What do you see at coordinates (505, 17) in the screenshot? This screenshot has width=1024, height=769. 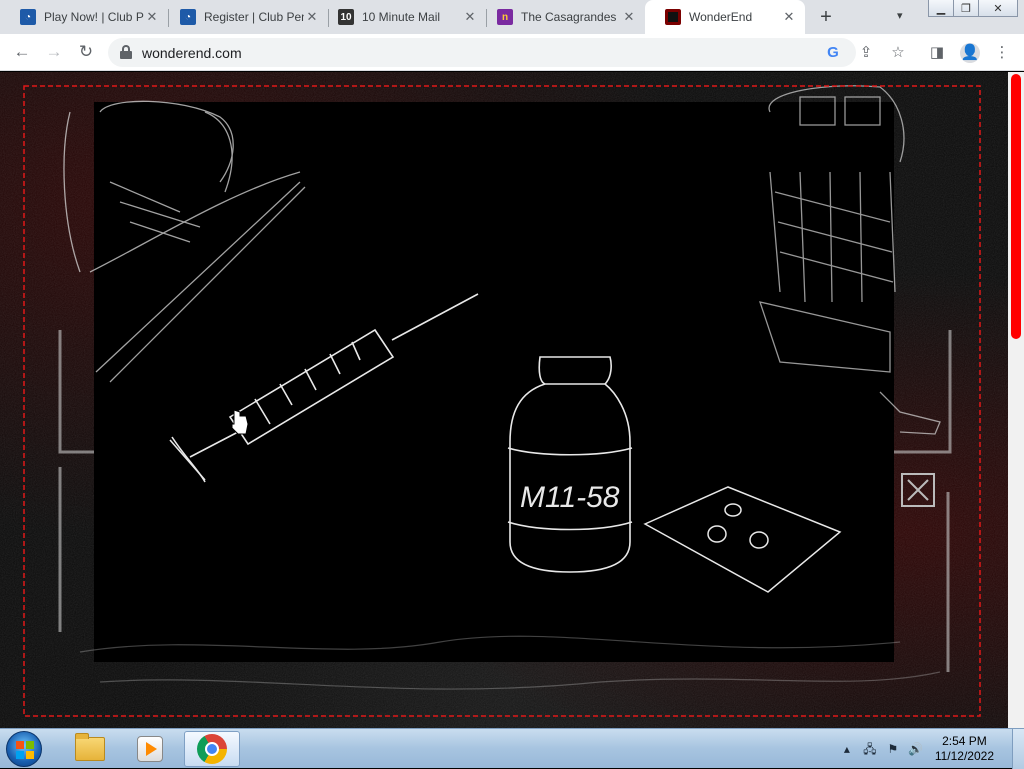 I see `casagrandes-icon: n` at bounding box center [505, 17].